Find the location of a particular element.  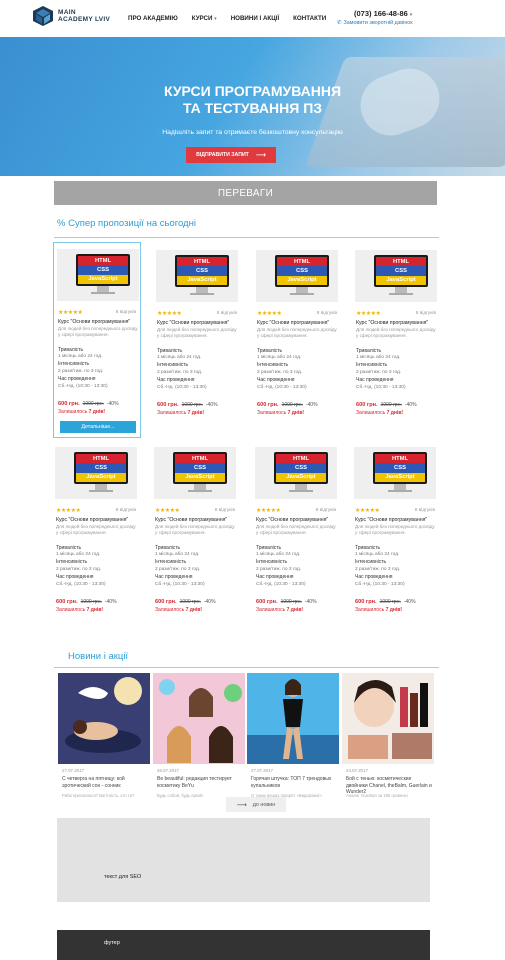

hero-title-line-1: КУРСИ ПРОГРАМУВАННЯ is located at coordinates (252, 91).